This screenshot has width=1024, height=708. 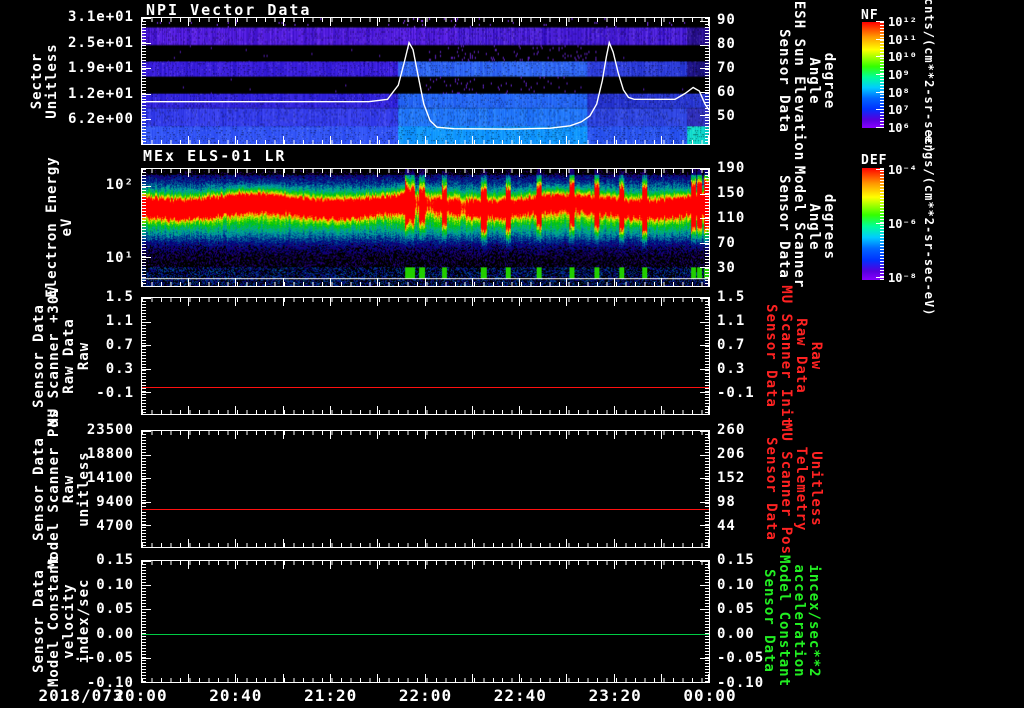 What do you see at coordinates (731, 430) in the screenshot?
I see `y-tick-label: 260` at bounding box center [731, 430].